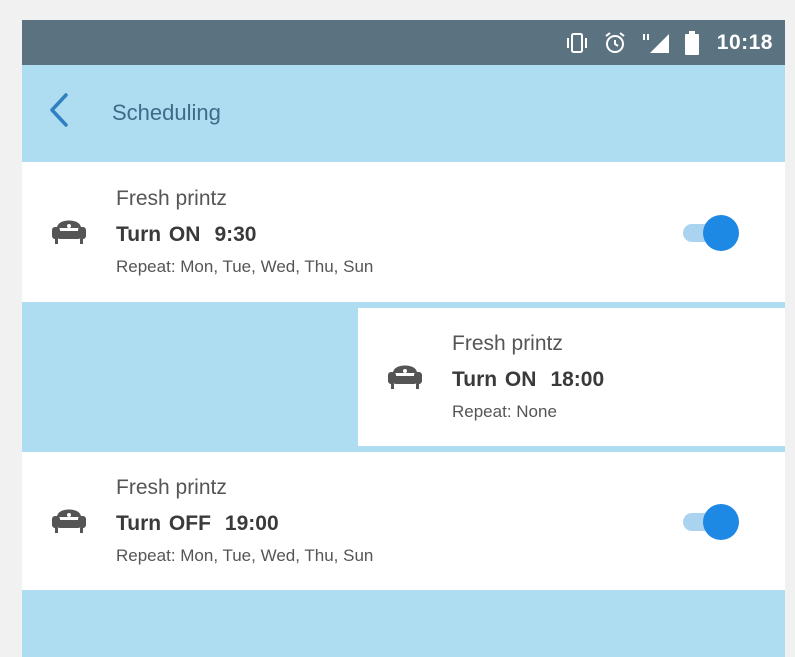 The image size is (795, 657). Describe the element at coordinates (235, 234) in the screenshot. I see `schedule-time: 9:30` at that location.